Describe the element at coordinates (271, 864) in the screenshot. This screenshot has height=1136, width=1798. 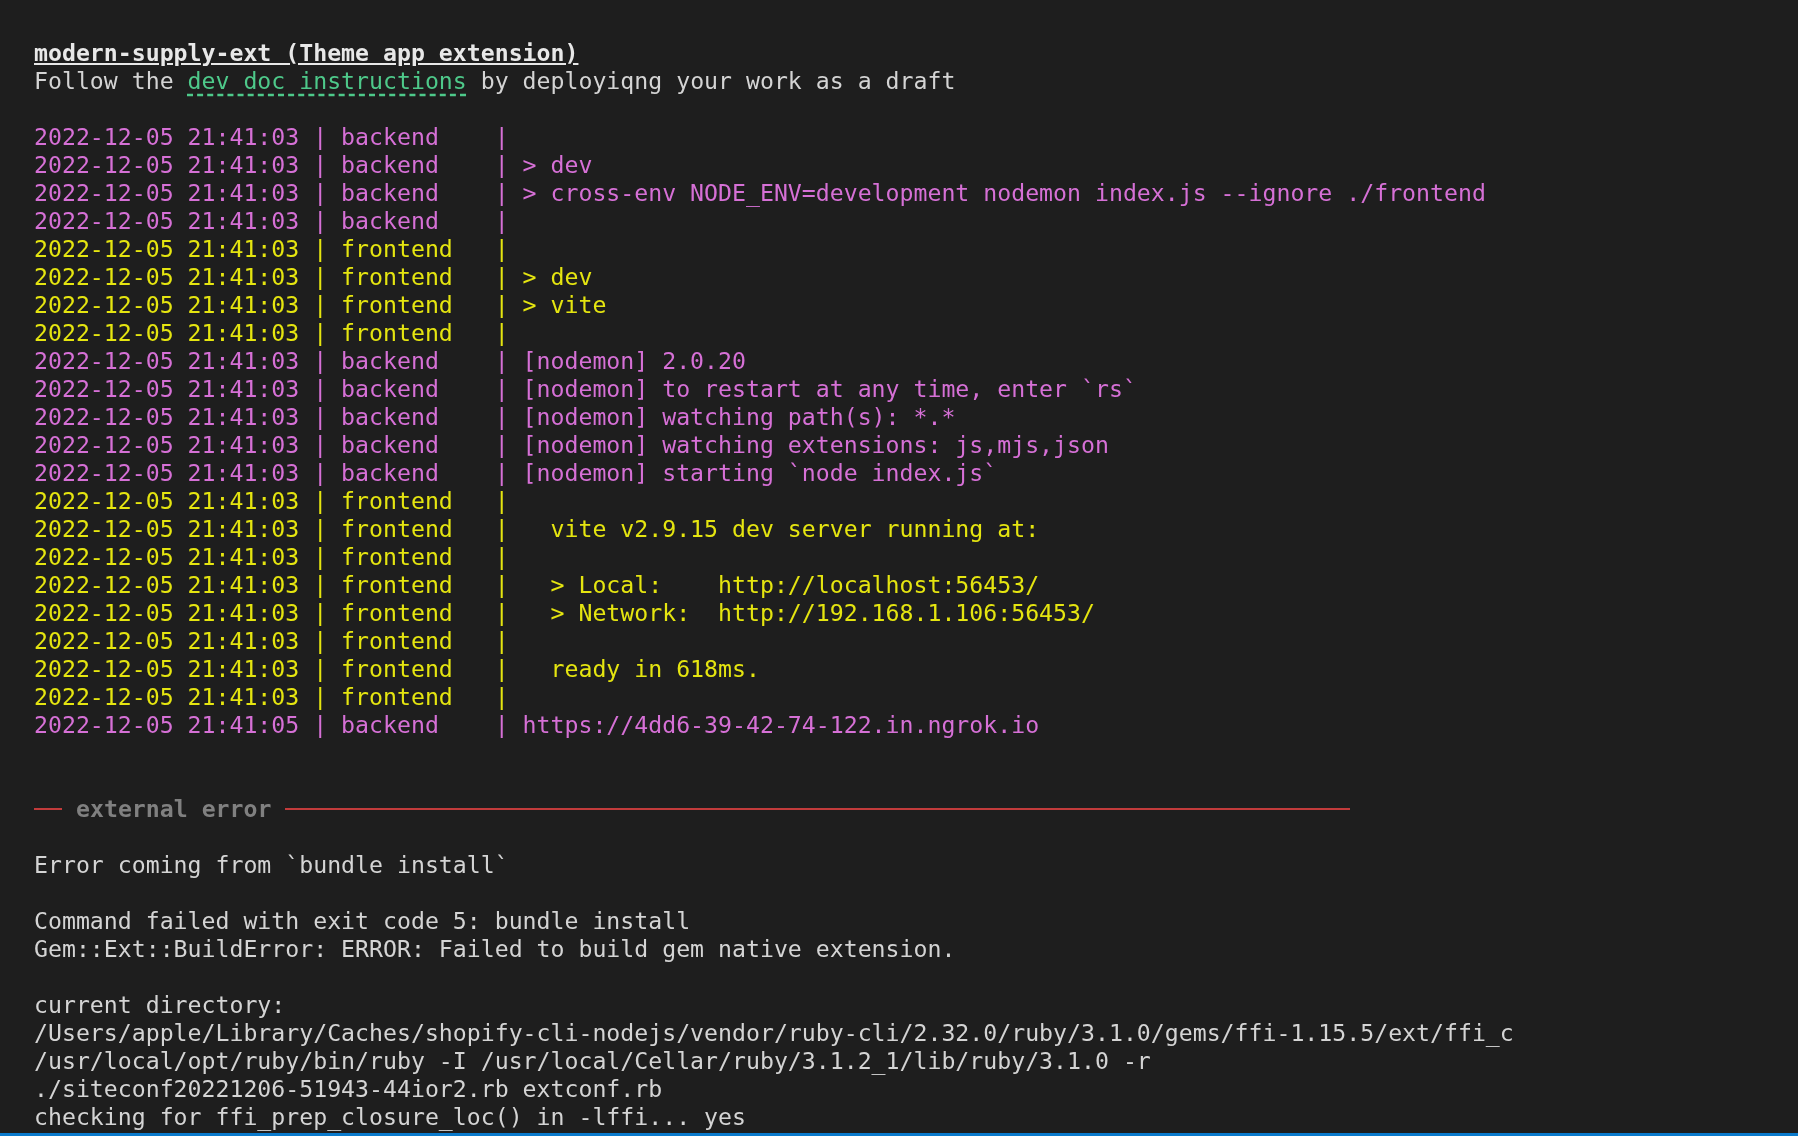
I see `error-line: Error coming from `bundle install`` at that location.